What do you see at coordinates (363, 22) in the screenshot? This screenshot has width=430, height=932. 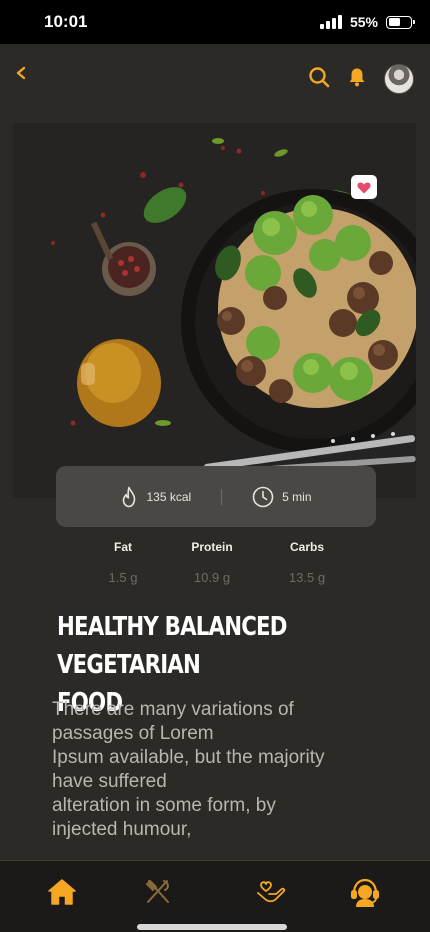 I see `battery-percent: 55%` at bounding box center [363, 22].